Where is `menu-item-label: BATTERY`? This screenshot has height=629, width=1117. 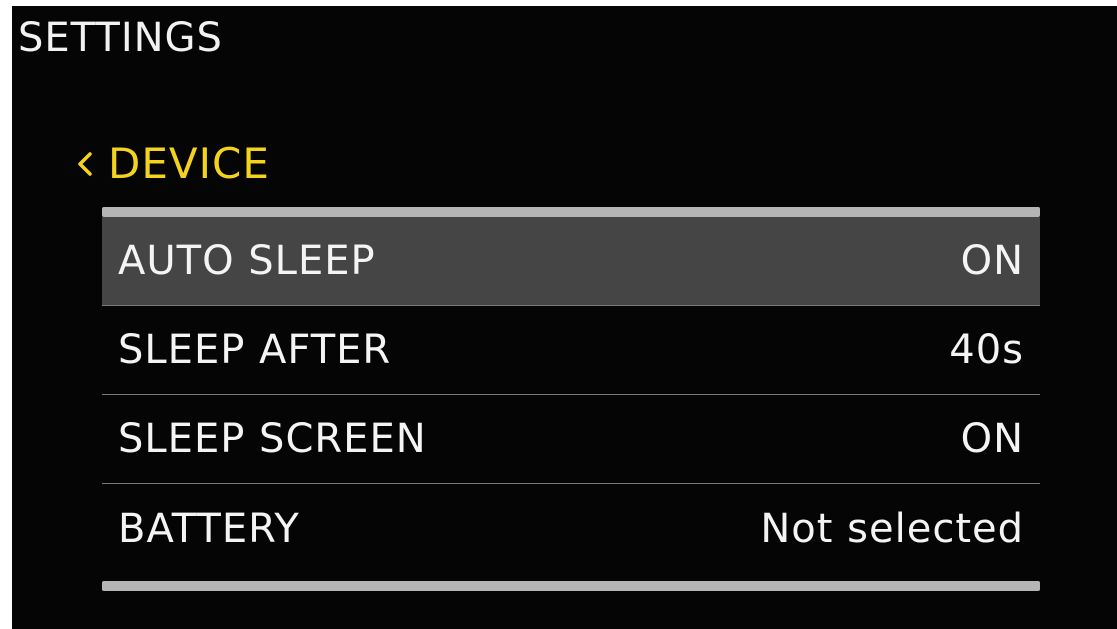
menu-item-label: BATTERY is located at coordinates (209, 528).